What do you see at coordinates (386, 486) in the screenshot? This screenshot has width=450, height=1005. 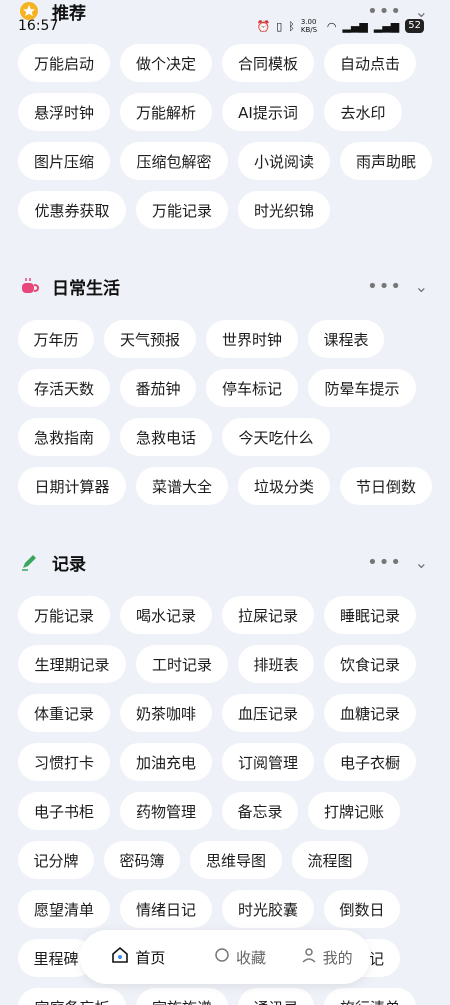 I see `tool-chip: 节日倒数` at bounding box center [386, 486].